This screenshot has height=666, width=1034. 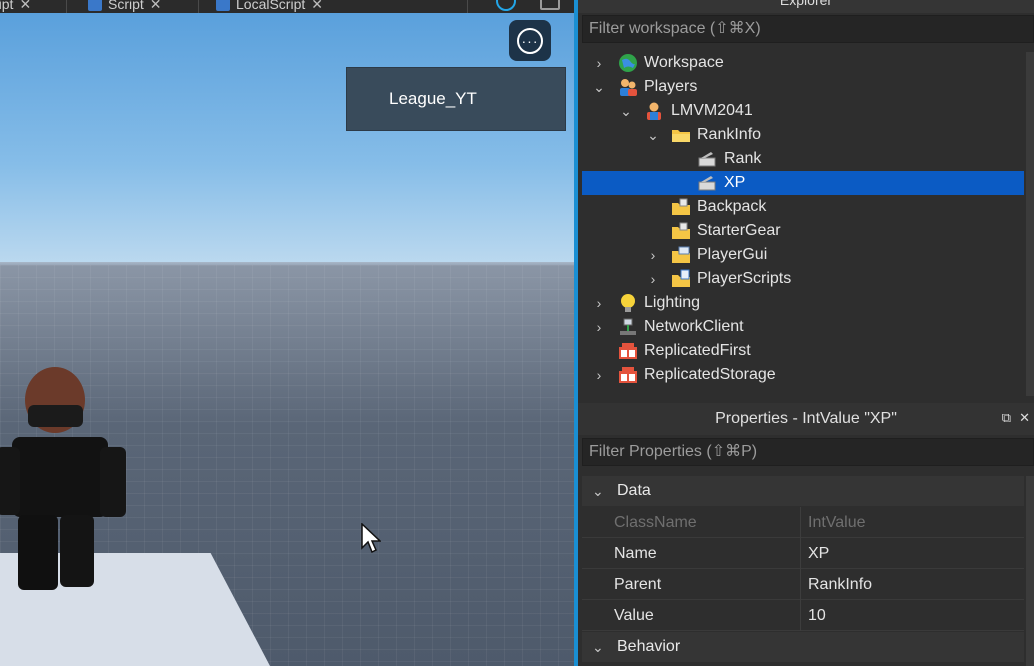 What do you see at coordinates (803, 111) in the screenshot?
I see `tree-item-lmvm2041: ⌄ LMVM2041` at bounding box center [803, 111].